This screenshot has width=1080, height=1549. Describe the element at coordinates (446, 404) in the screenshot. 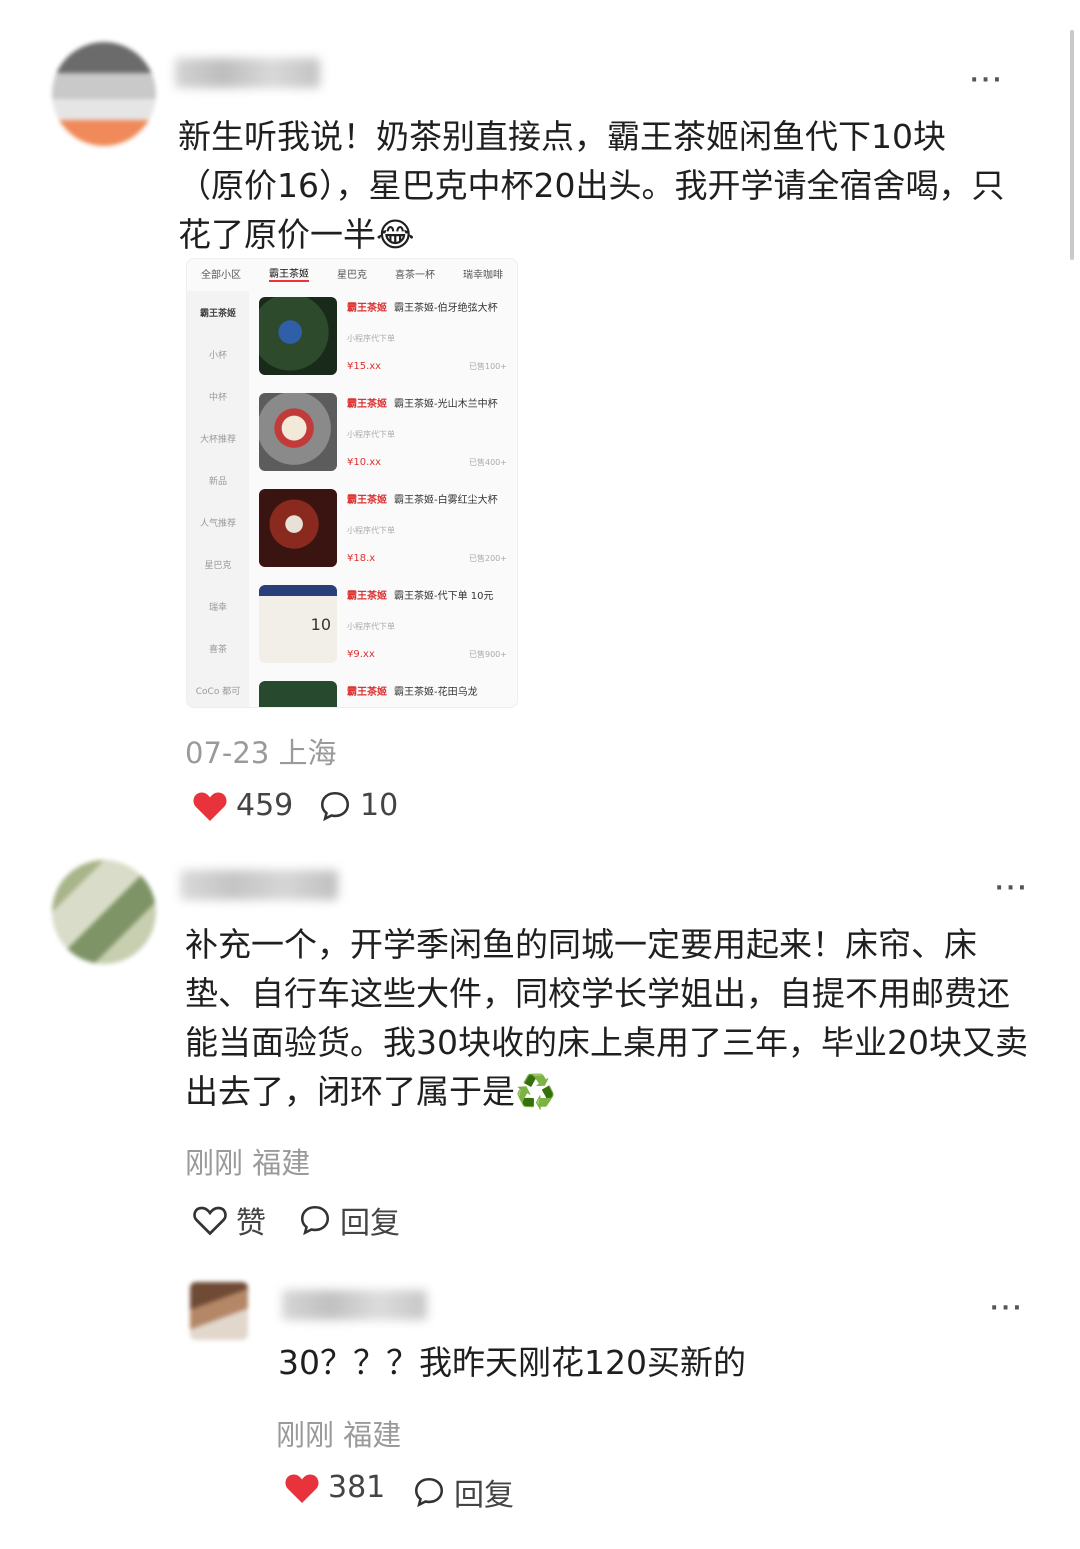

I see `product-title: 霸王茶姬-光山木兰中杯` at that location.